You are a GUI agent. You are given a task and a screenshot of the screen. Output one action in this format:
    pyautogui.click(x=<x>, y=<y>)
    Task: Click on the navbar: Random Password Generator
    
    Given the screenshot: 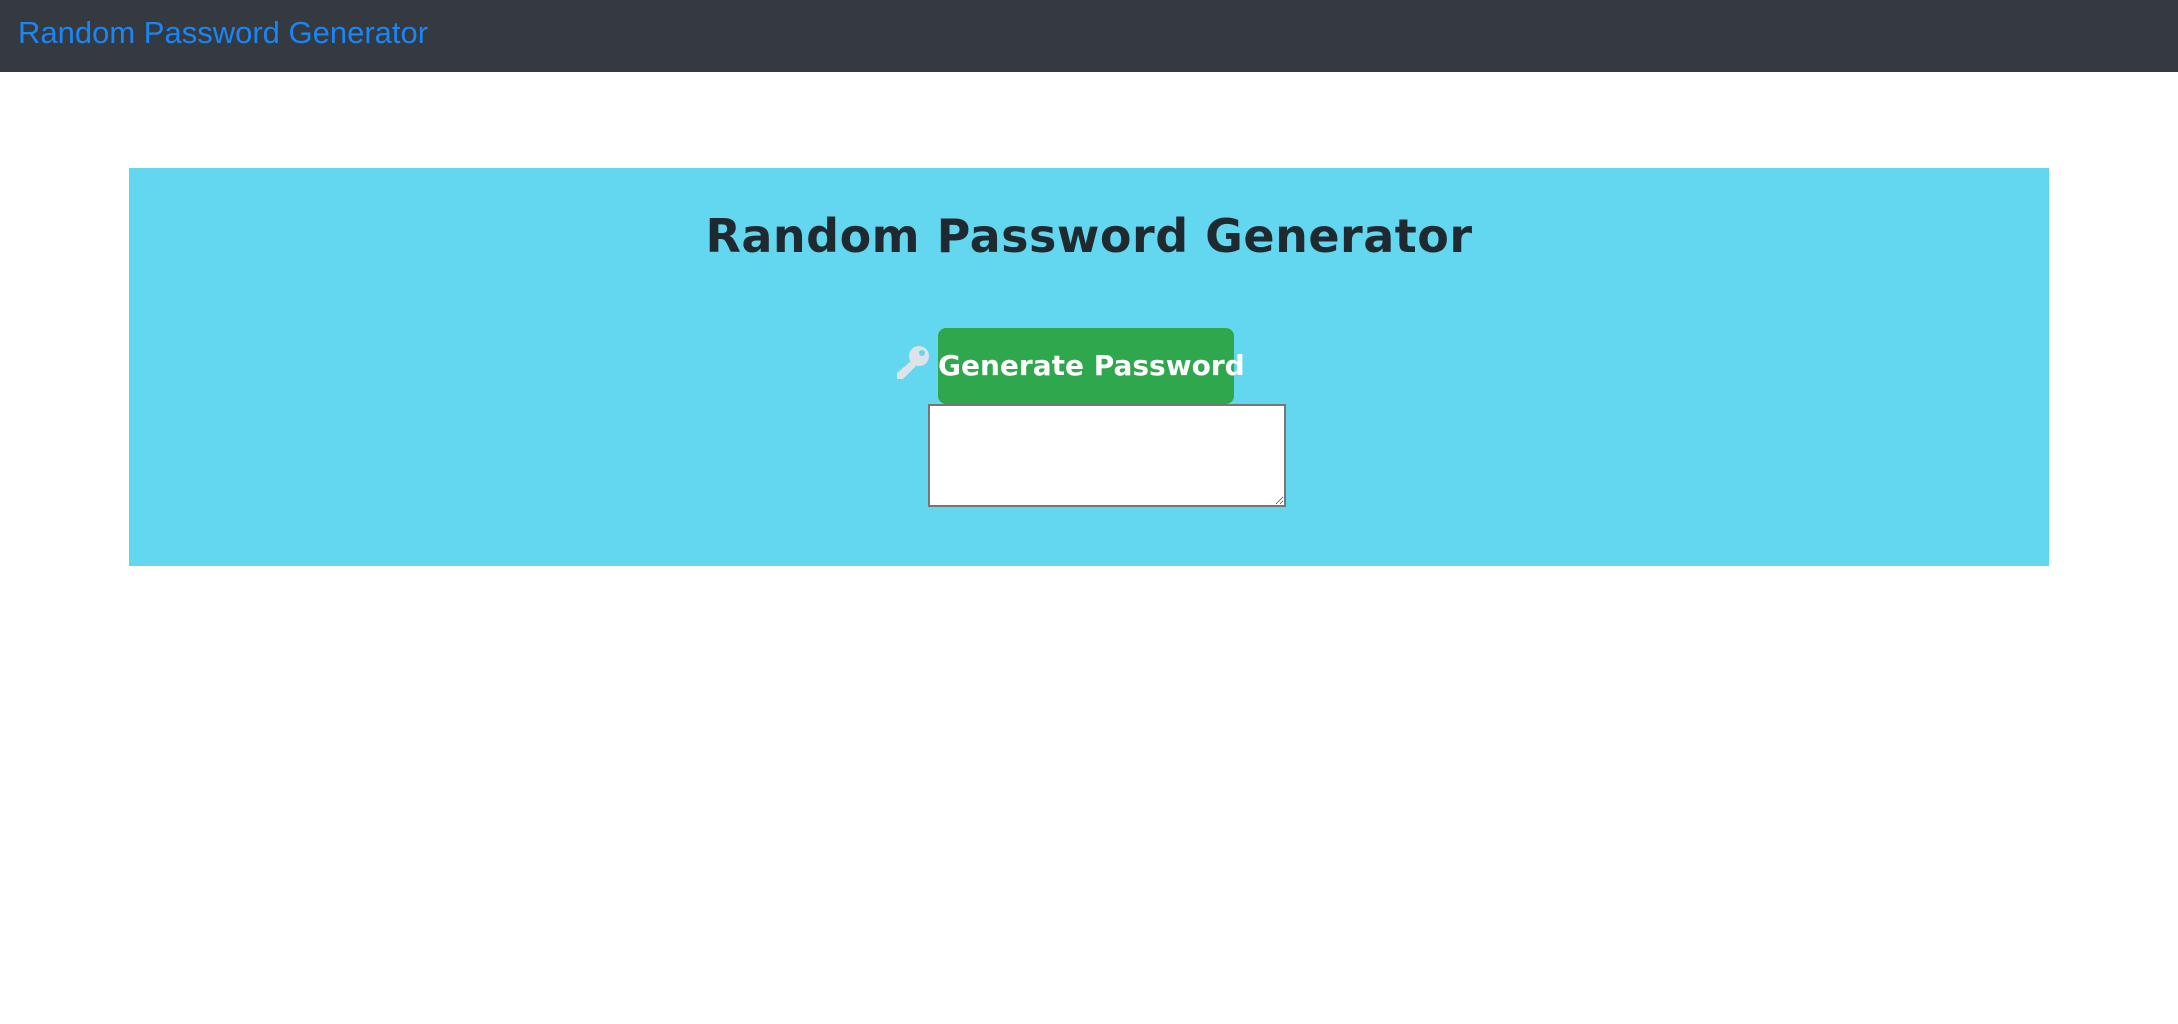 What is the action you would take?
    pyautogui.click(x=1089, y=36)
    